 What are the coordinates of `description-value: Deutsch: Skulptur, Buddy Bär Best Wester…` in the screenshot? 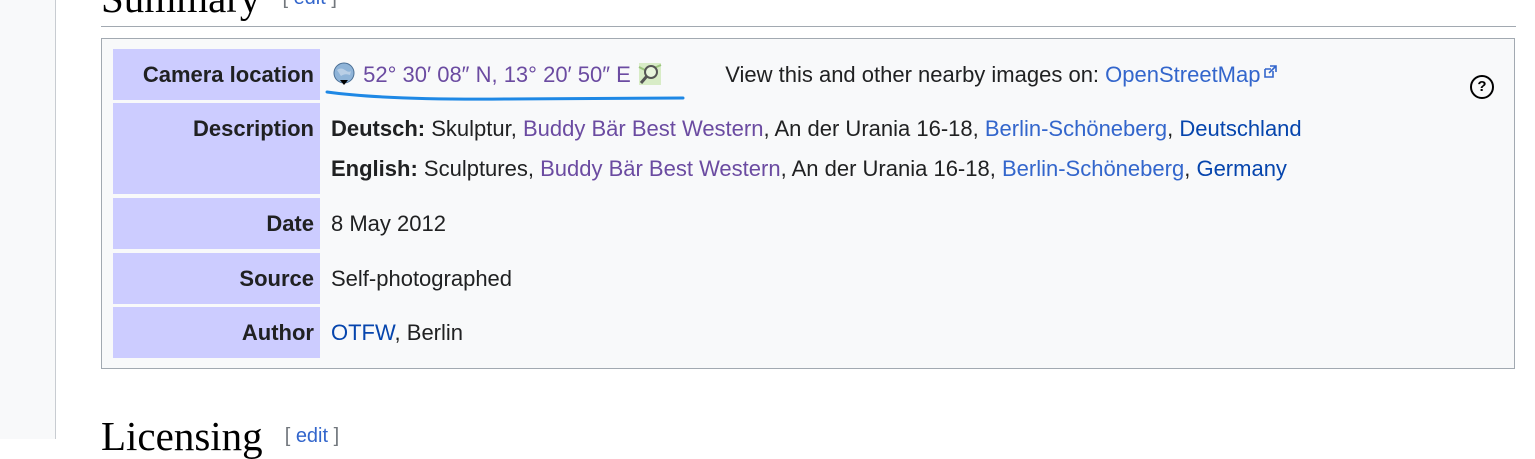 It's located at (922, 149).